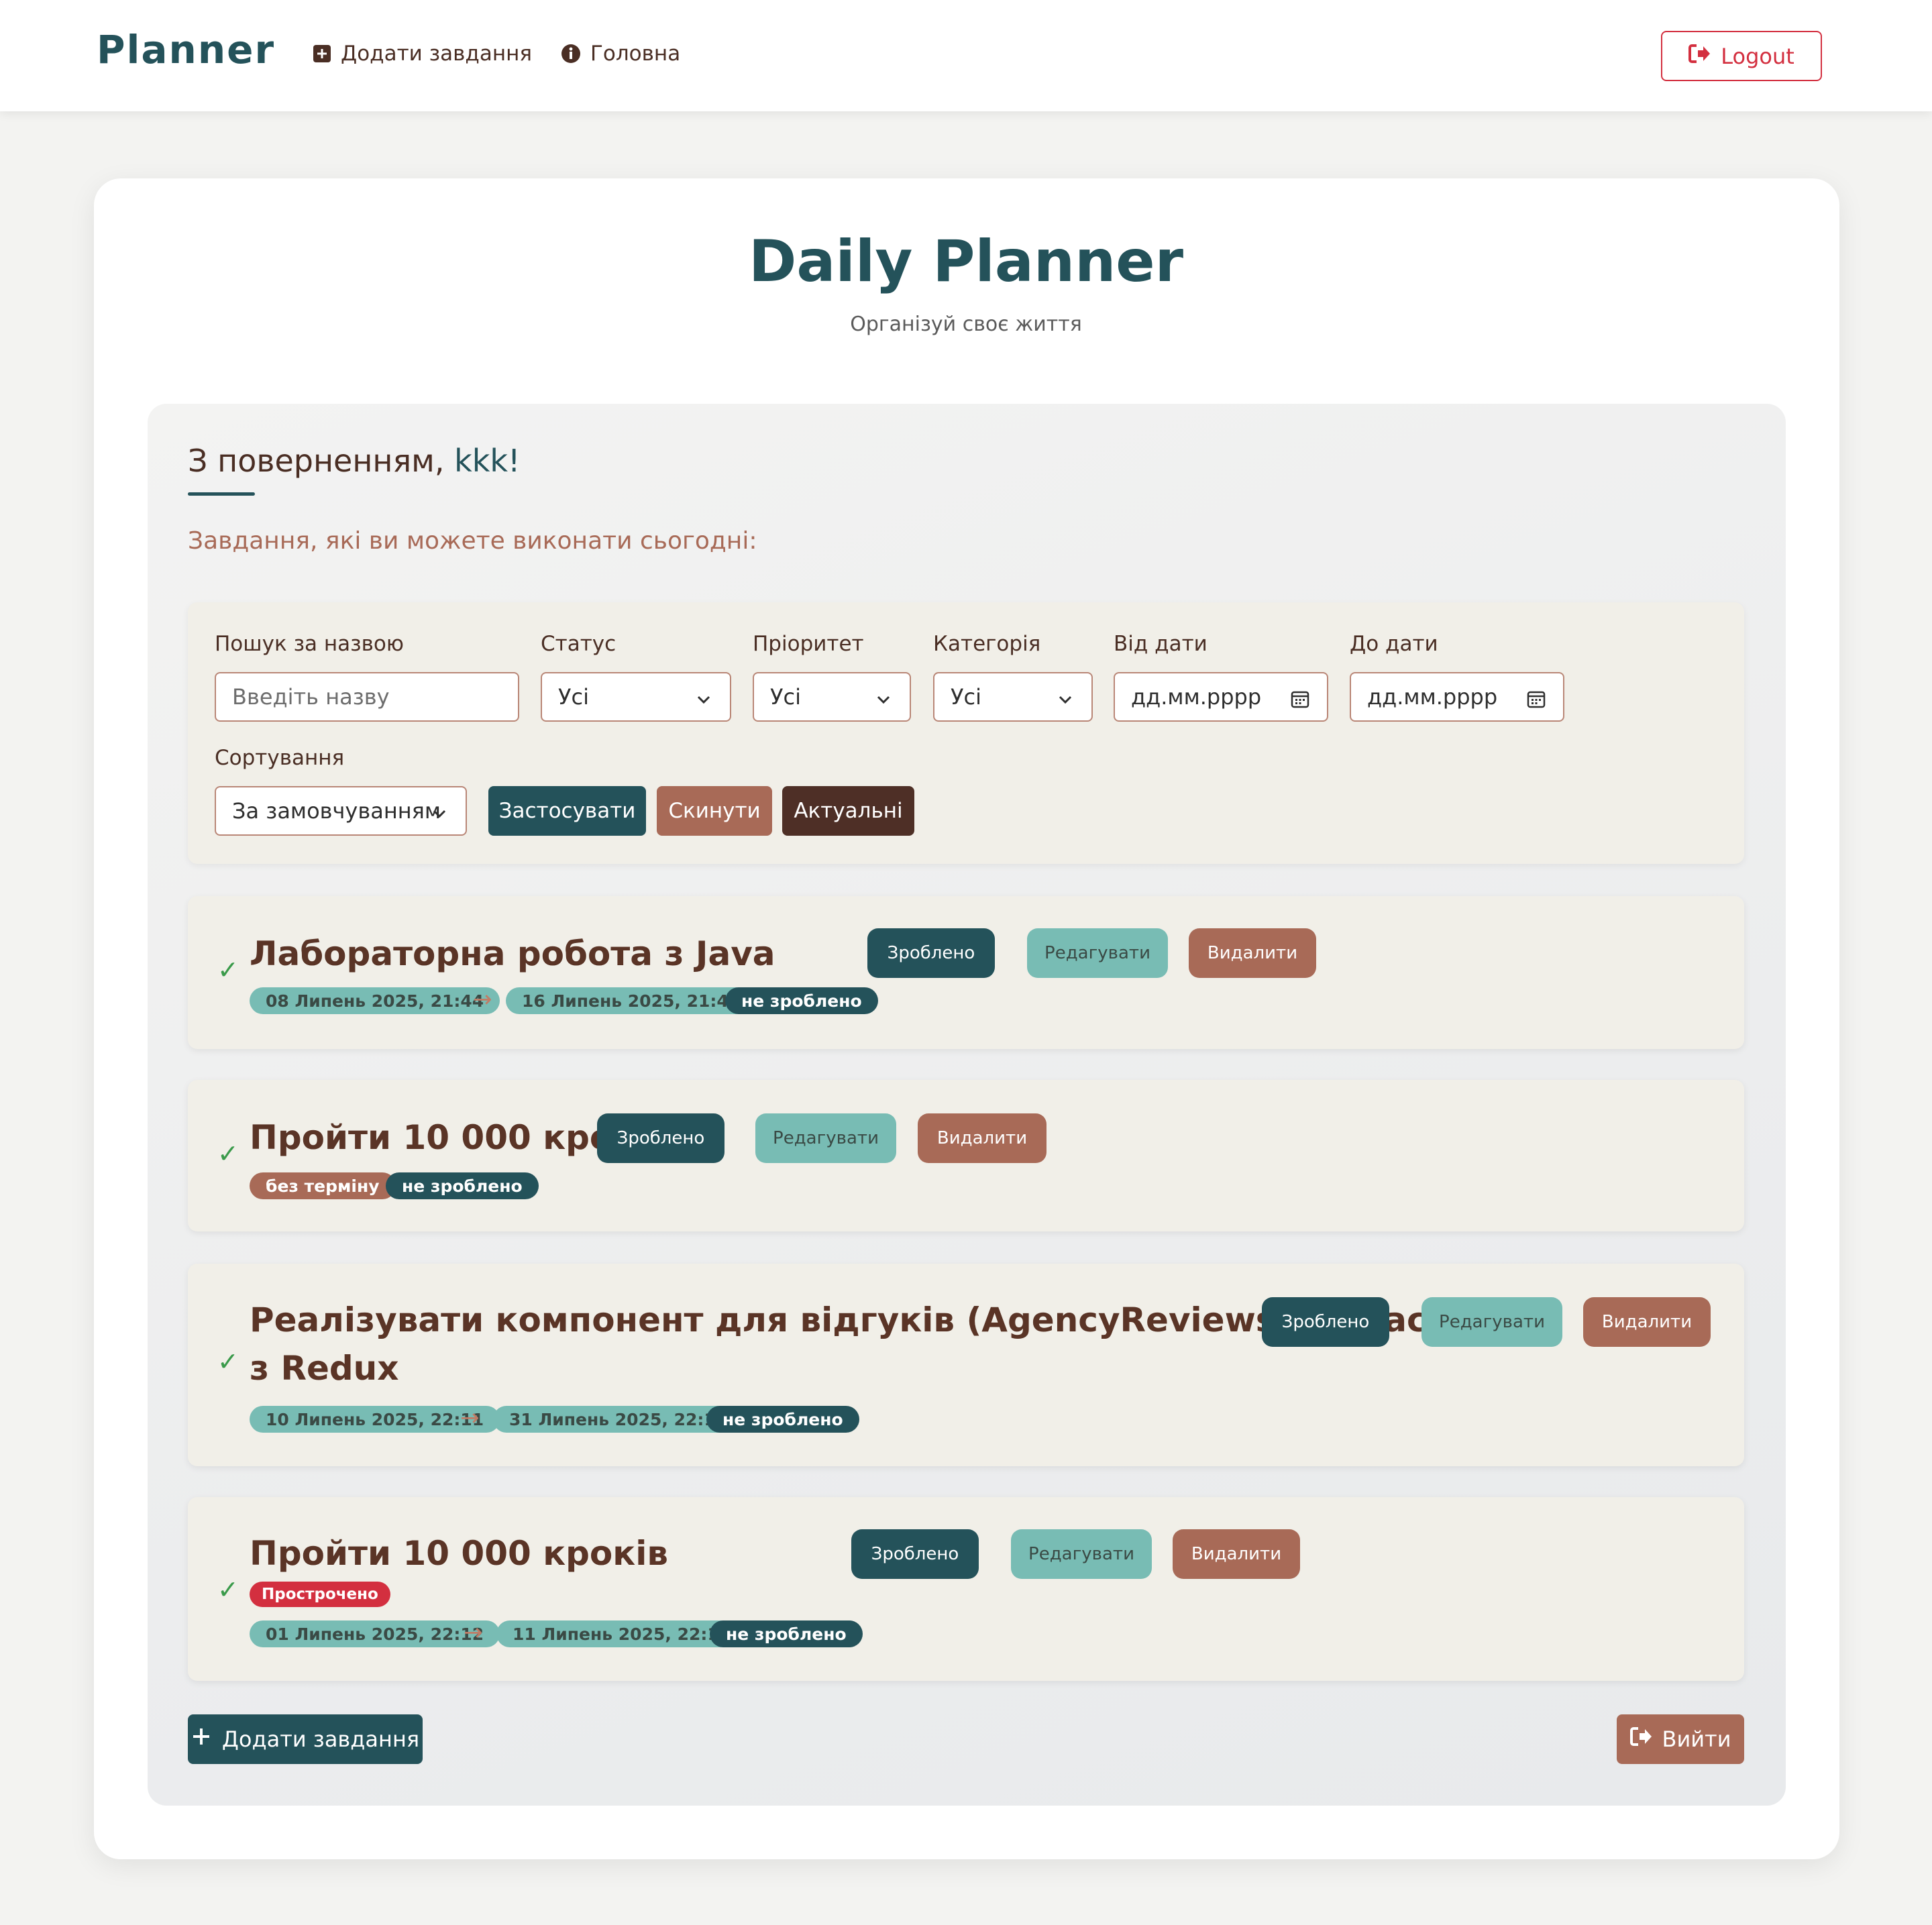  Describe the element at coordinates (832, 697) in the screenshot. I see `priority-select: Усі` at that location.